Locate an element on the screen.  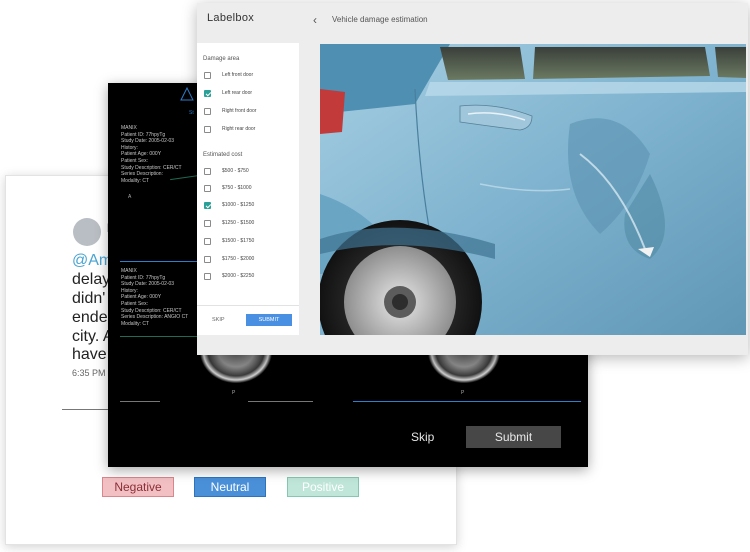
study-tab-icon is located at coordinates (187, 93).